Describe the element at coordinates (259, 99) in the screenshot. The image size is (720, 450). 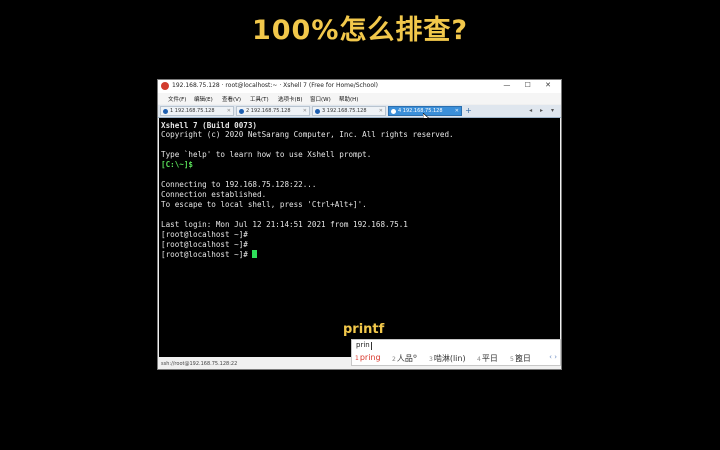
I see `menu-tools: 工具(T)` at that location.